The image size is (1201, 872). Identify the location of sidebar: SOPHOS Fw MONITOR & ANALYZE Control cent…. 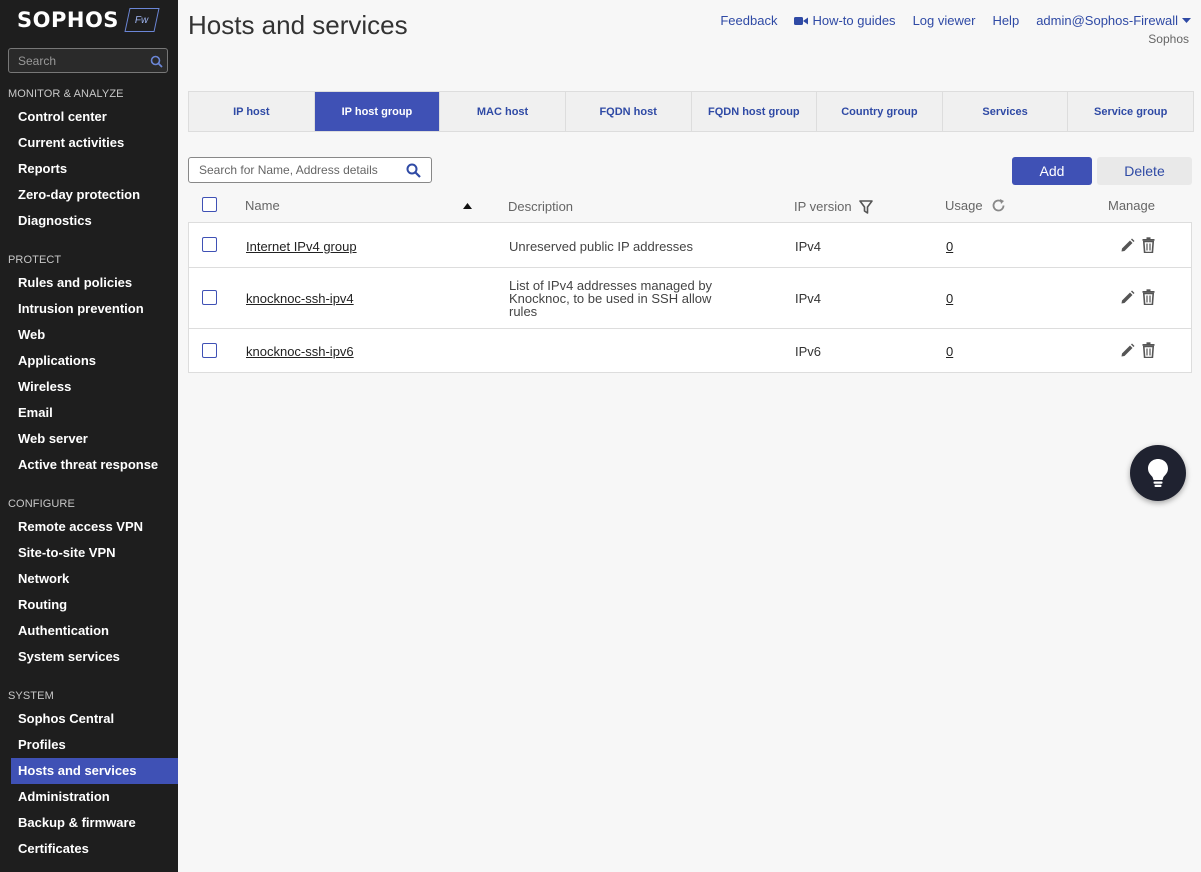
(89, 436).